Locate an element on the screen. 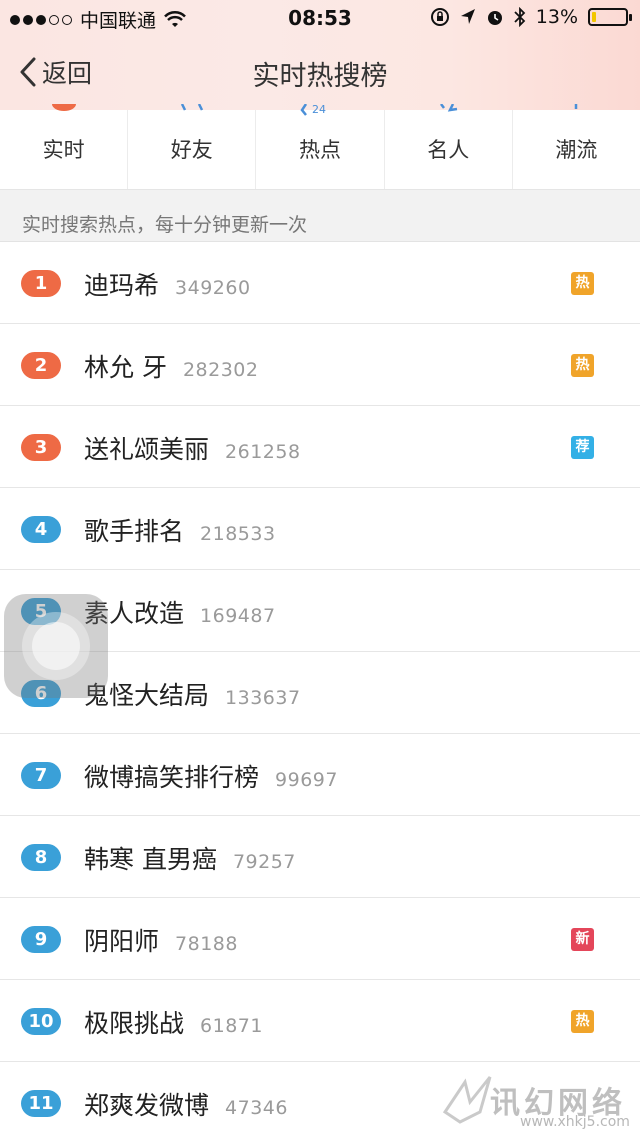 Image resolution: width=640 pixels, height=1138 pixels. keyword-text: 送礼颂美丽 is located at coordinates (147, 449).